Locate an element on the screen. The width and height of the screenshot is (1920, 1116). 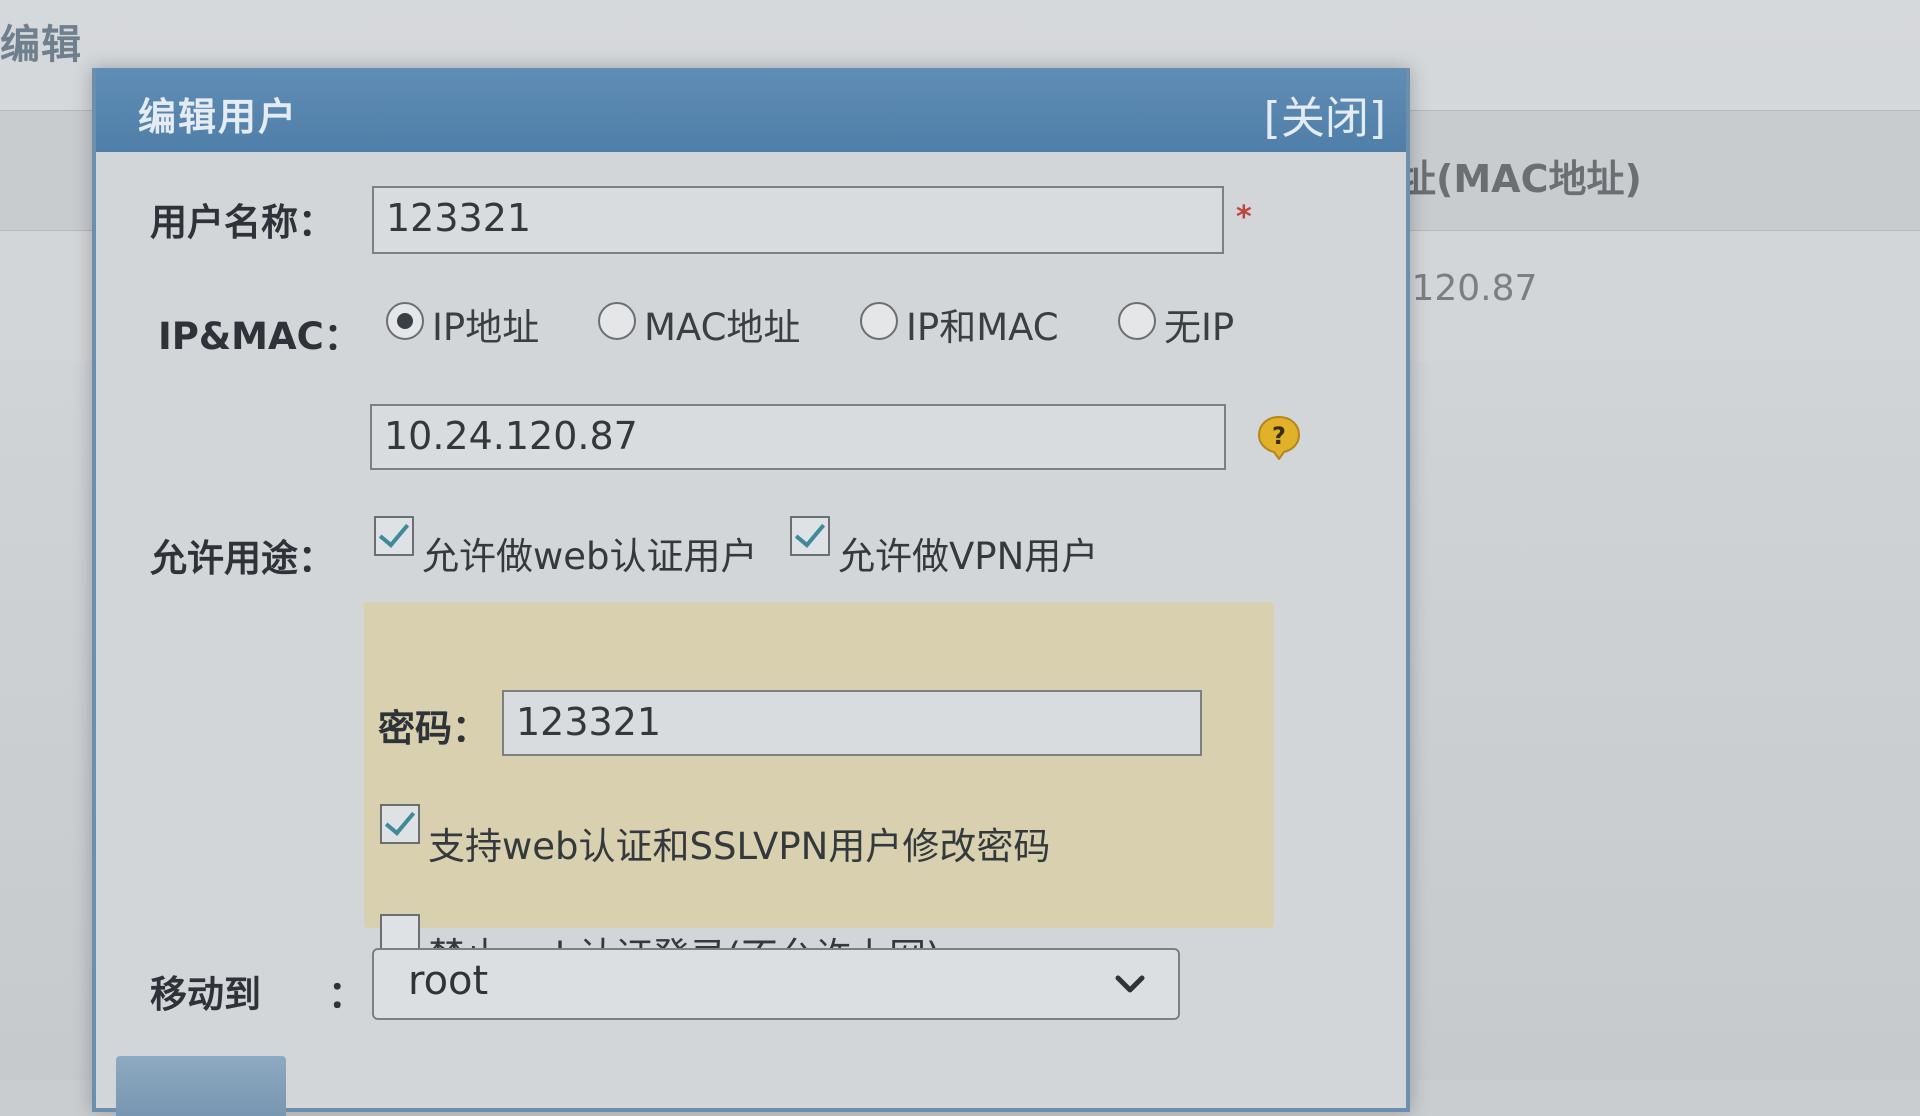
vpn-label: 允许做VPN用户 is located at coordinates (968, 556).